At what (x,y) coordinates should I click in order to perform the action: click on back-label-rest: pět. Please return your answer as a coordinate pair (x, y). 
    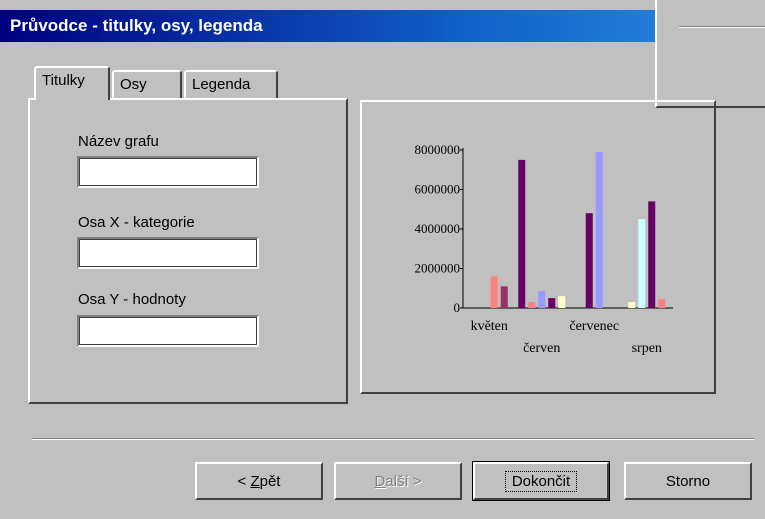
    Looking at the image, I should click on (270, 481).